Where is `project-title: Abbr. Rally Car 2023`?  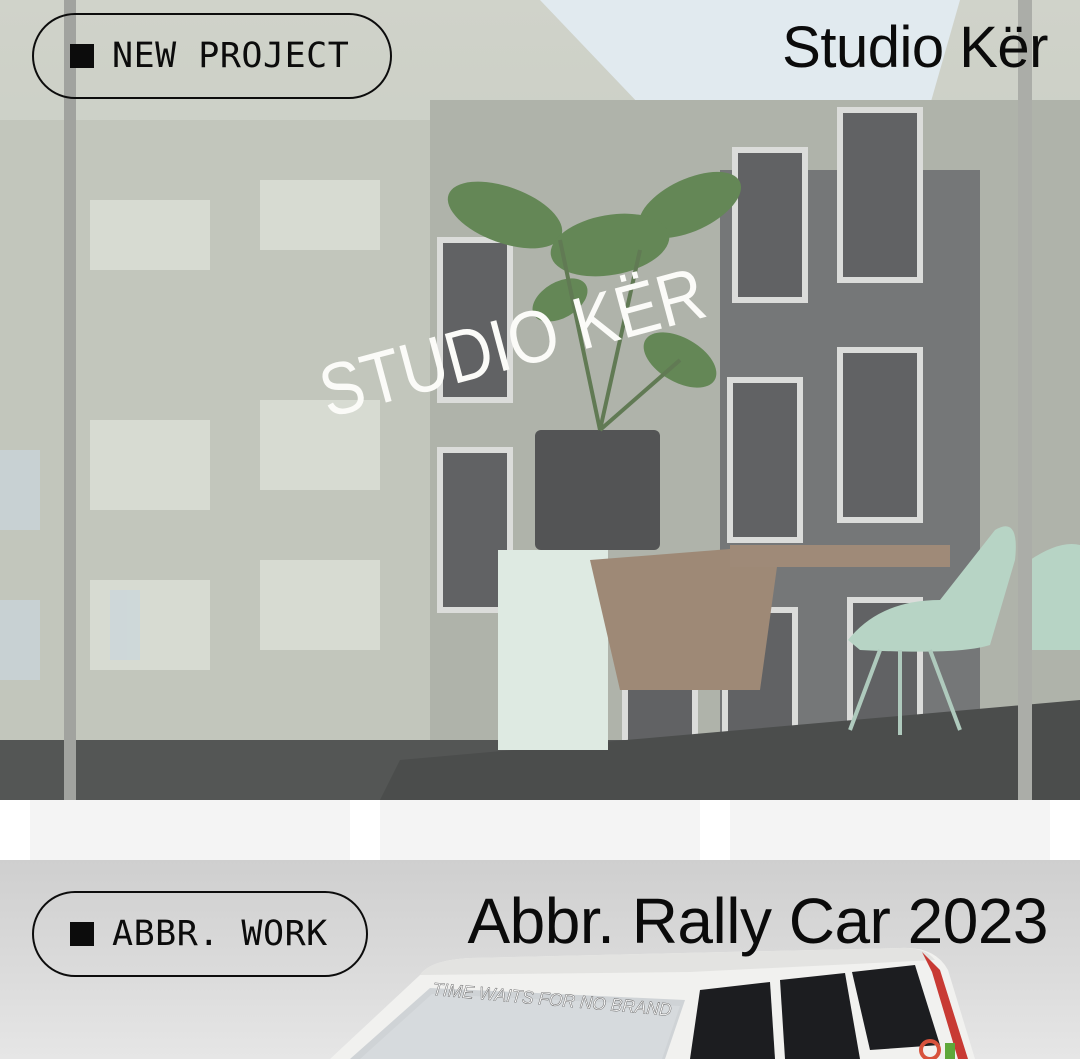 project-title: Abbr. Rally Car 2023 is located at coordinates (757, 921).